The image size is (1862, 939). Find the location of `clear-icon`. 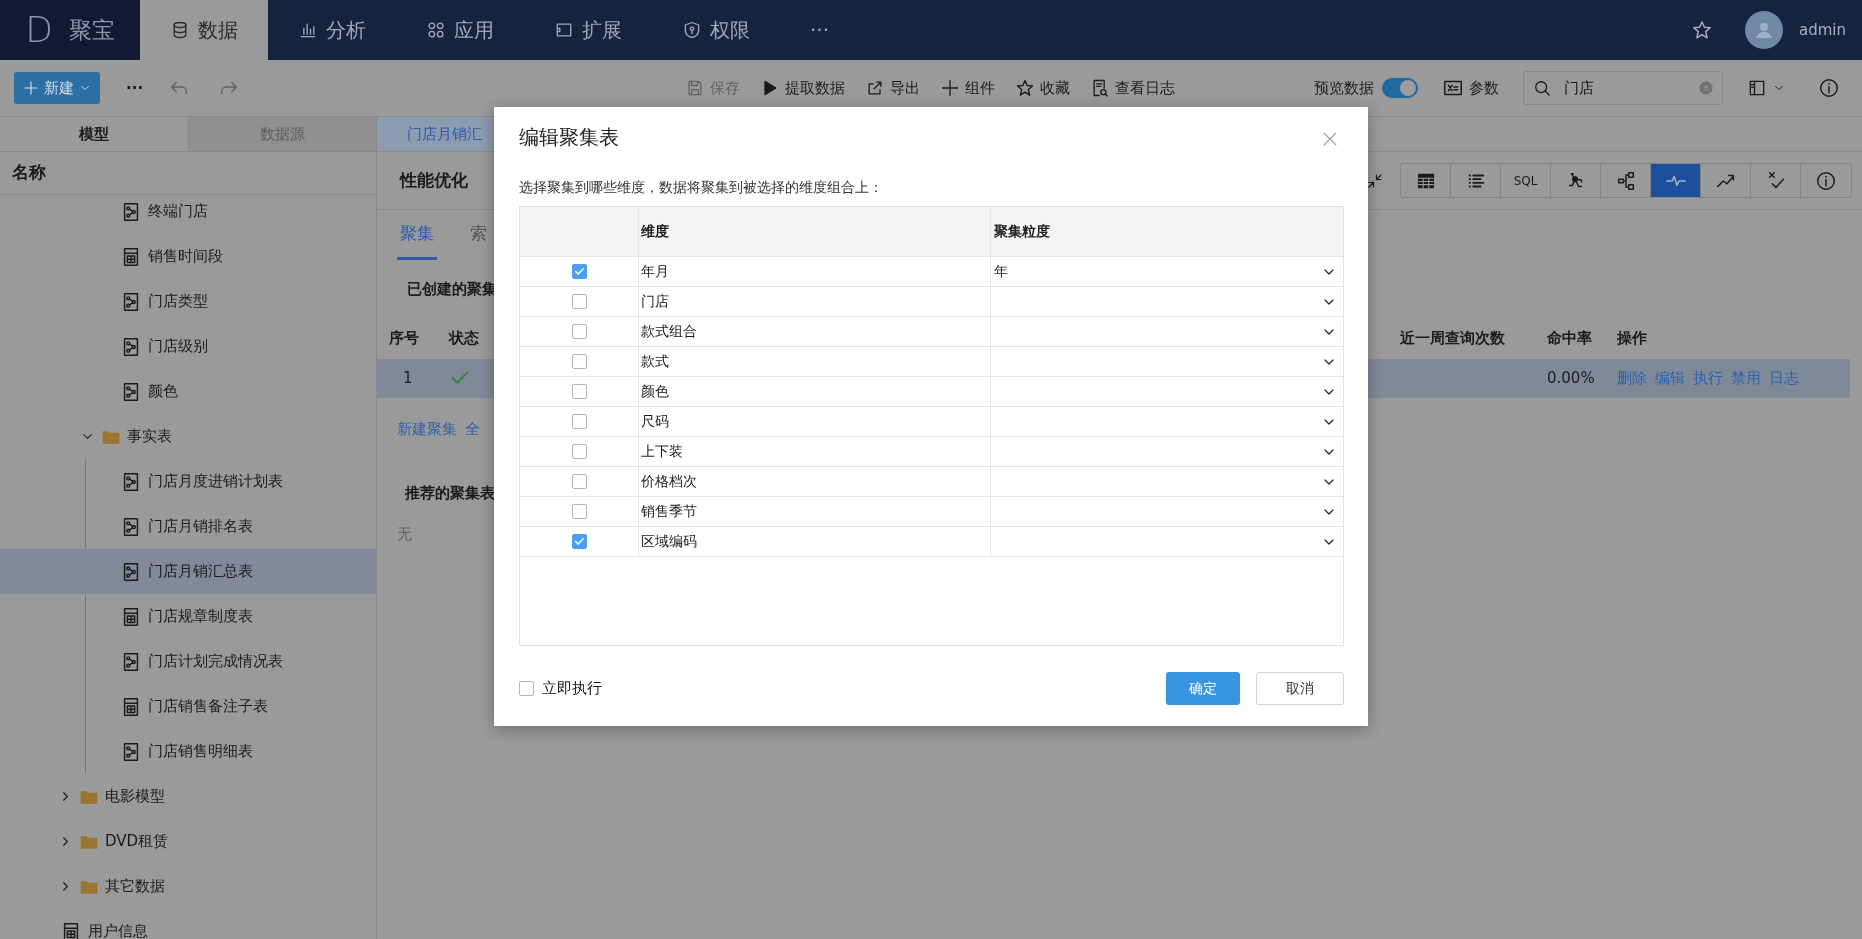

clear-icon is located at coordinates (1706, 88).